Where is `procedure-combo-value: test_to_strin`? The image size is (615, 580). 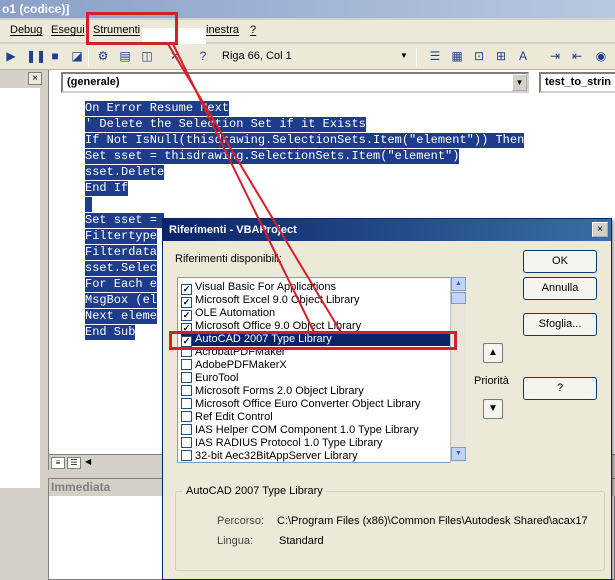
procedure-combo-value: test_to_strin is located at coordinates (578, 82).